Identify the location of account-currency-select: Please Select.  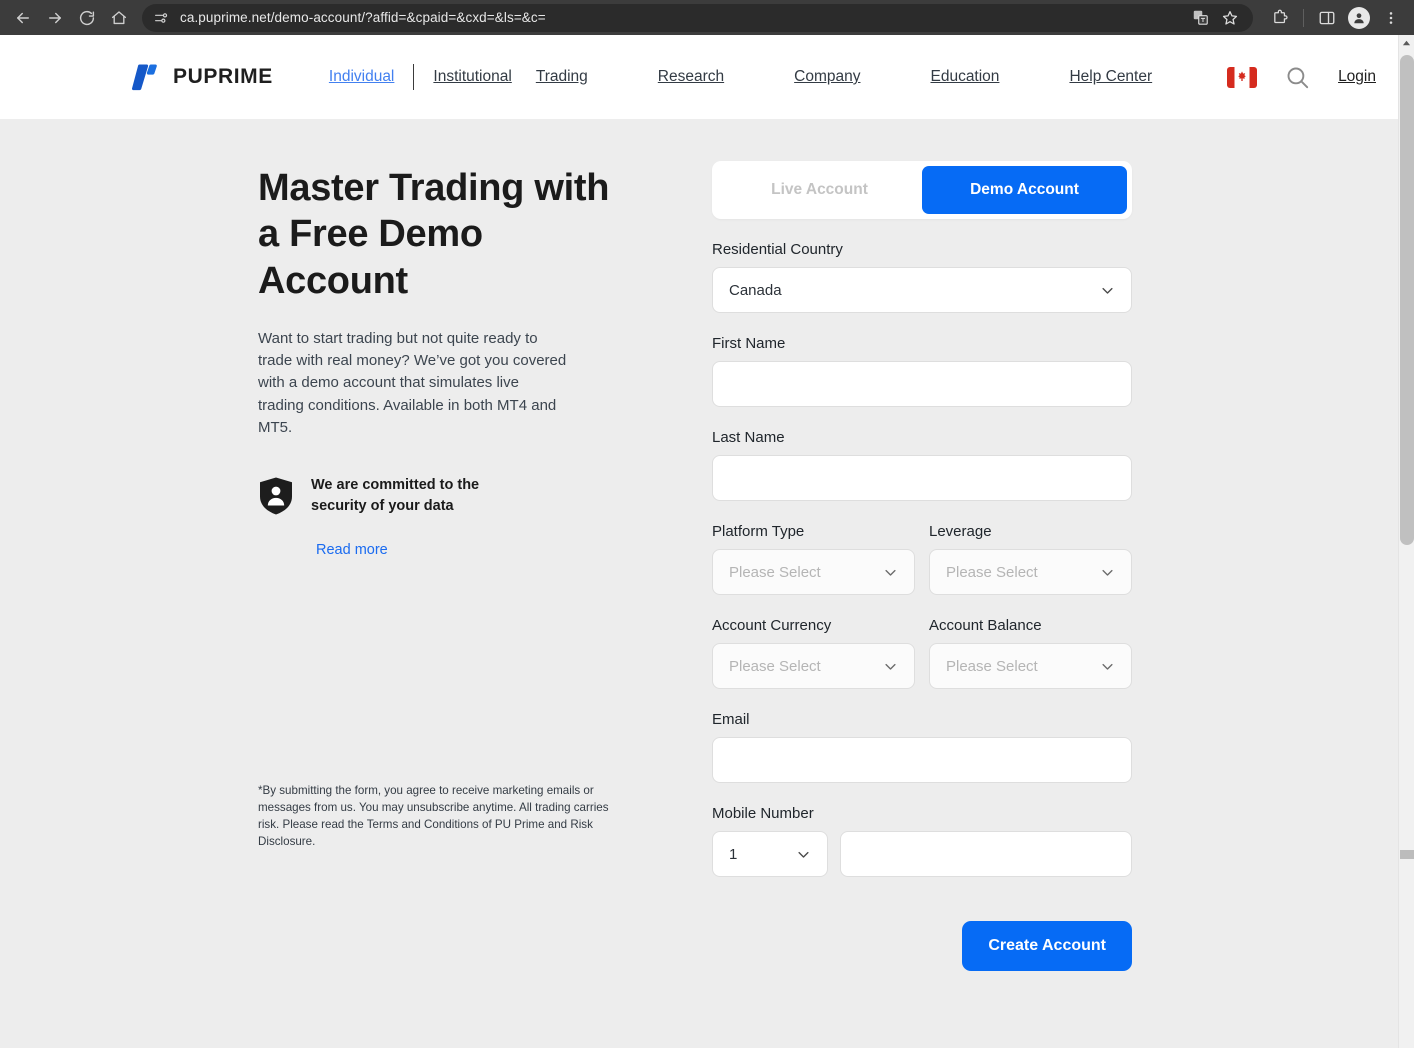
(813, 666).